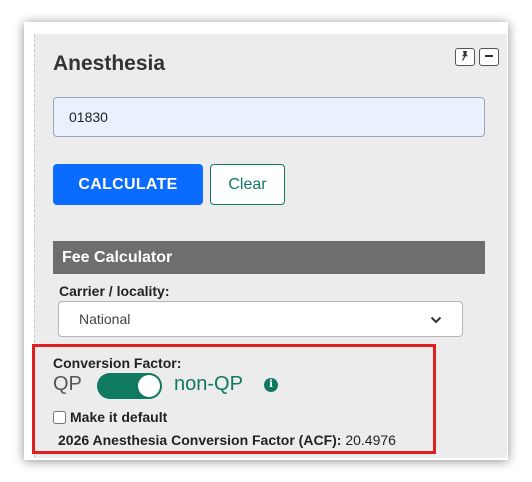 The width and height of the screenshot is (532, 482). I want to click on minimize-icon, so click(489, 57).